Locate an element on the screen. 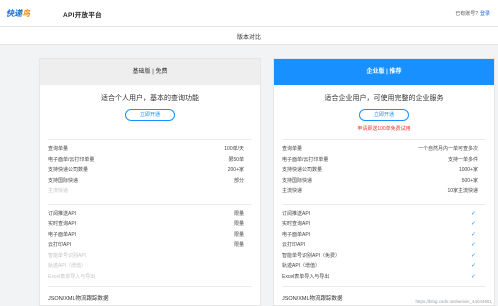  account-area: 已有账号? 登录 is located at coordinates (472, 13).